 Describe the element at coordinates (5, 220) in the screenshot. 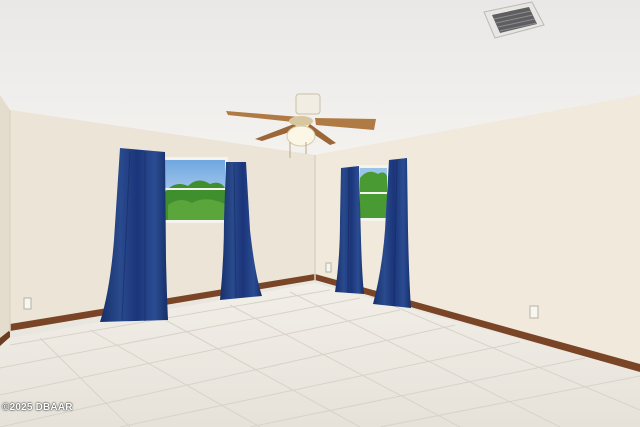

I see `left-side-wall` at that location.